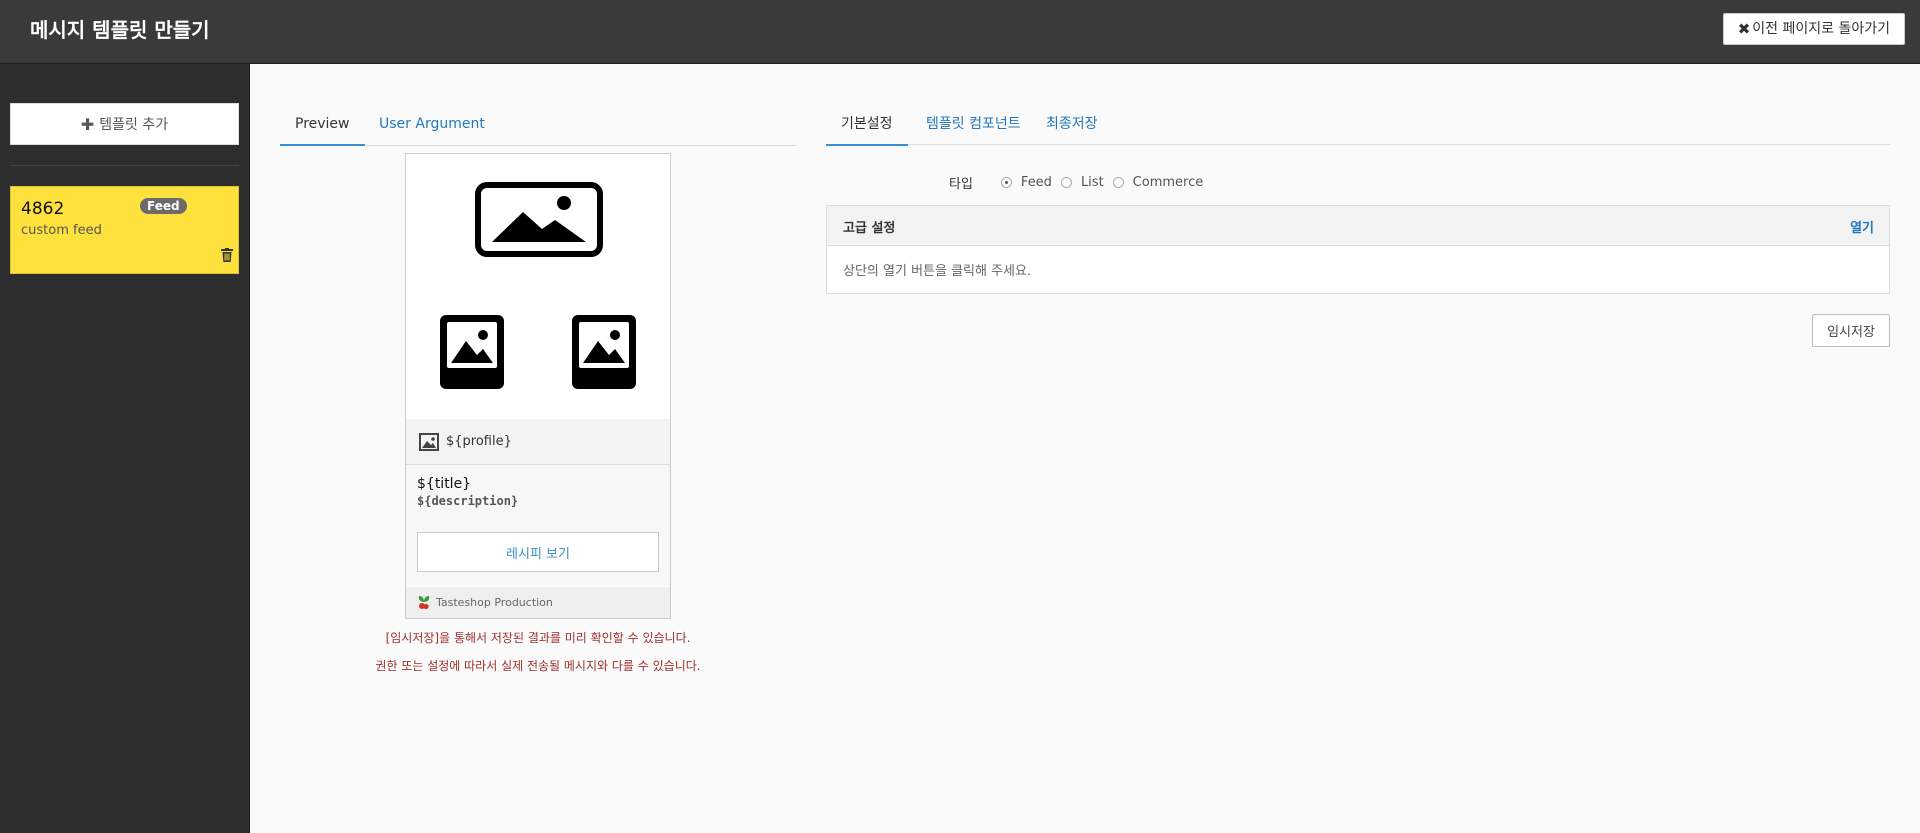 Image resolution: width=1920 pixels, height=833 pixels. Describe the element at coordinates (937, 271) in the screenshot. I see `advanced-settings-message: 상단의 열기 버튼을 클릭해 주세요.` at that location.